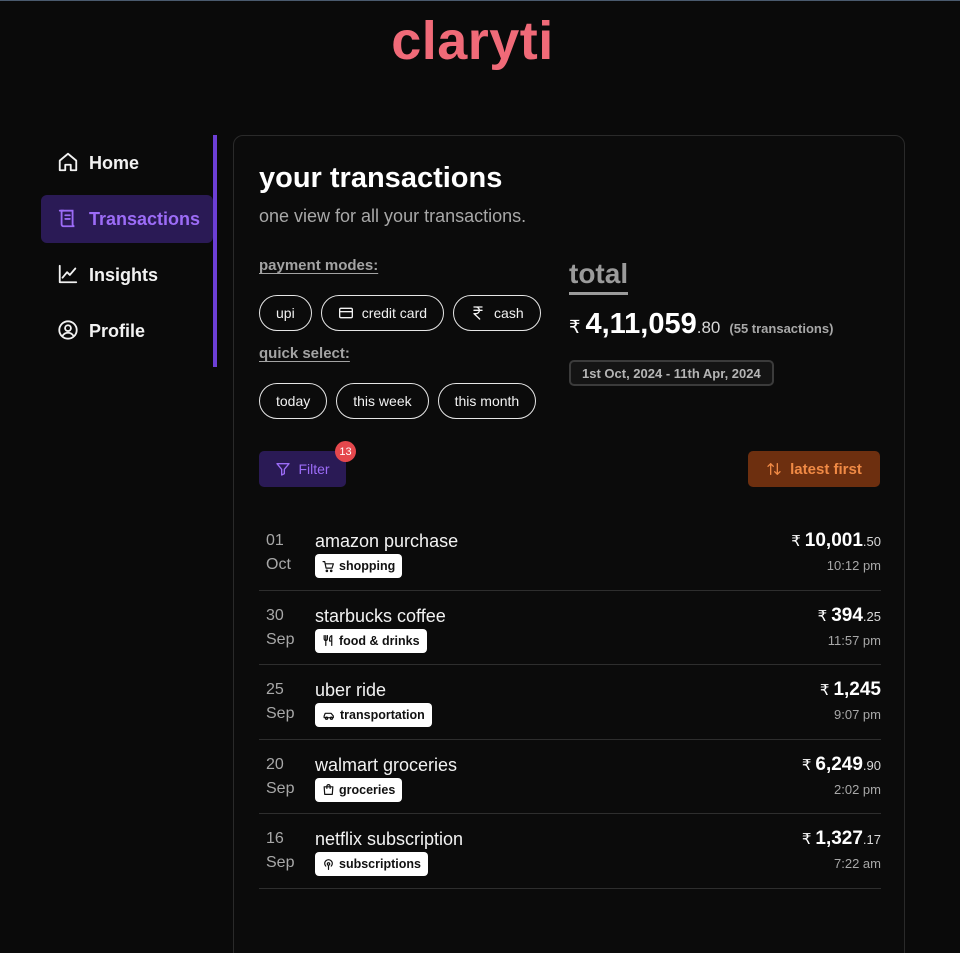 This screenshot has height=953, width=960. I want to click on chip-label: upi, so click(285, 313).